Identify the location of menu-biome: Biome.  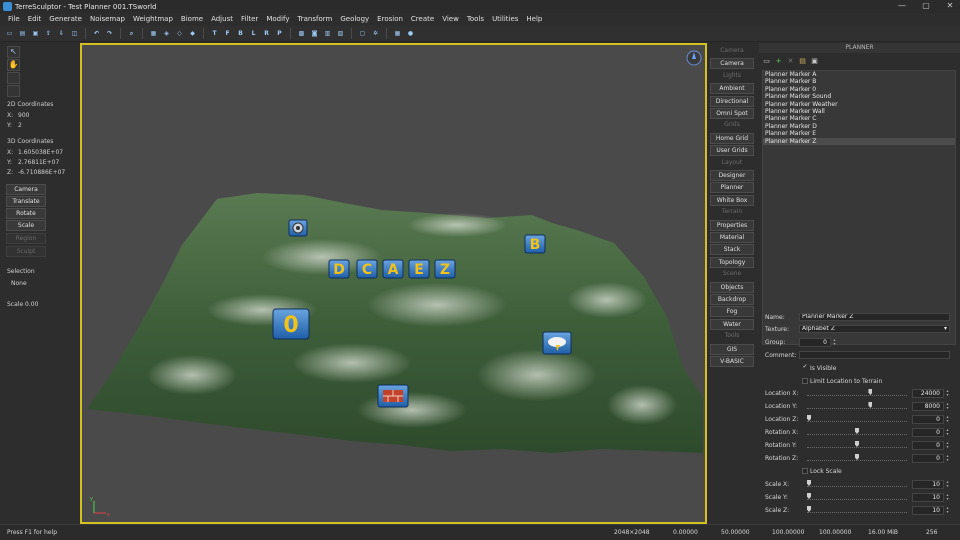
(192, 19).